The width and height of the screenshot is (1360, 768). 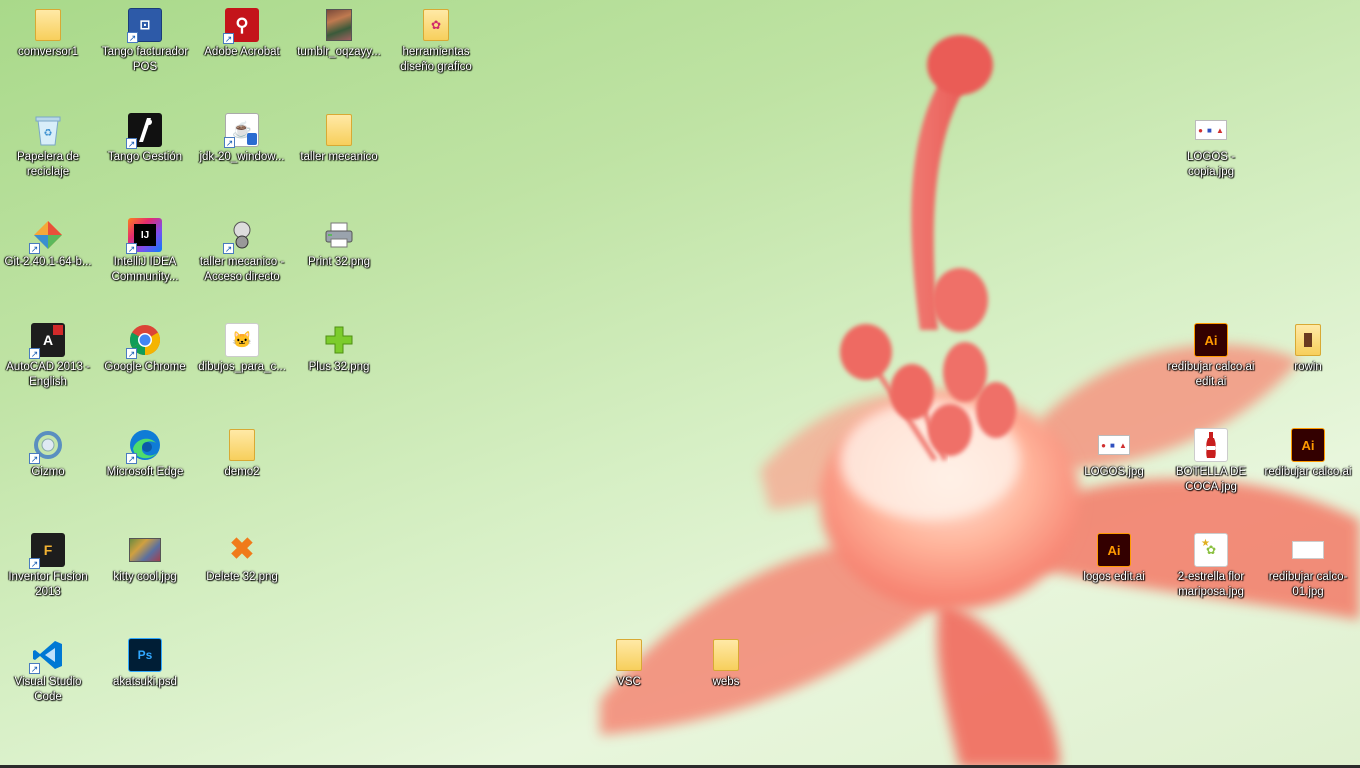 I want to click on tango-pos-icon: ⊡ ↗, so click(x=144, y=25).